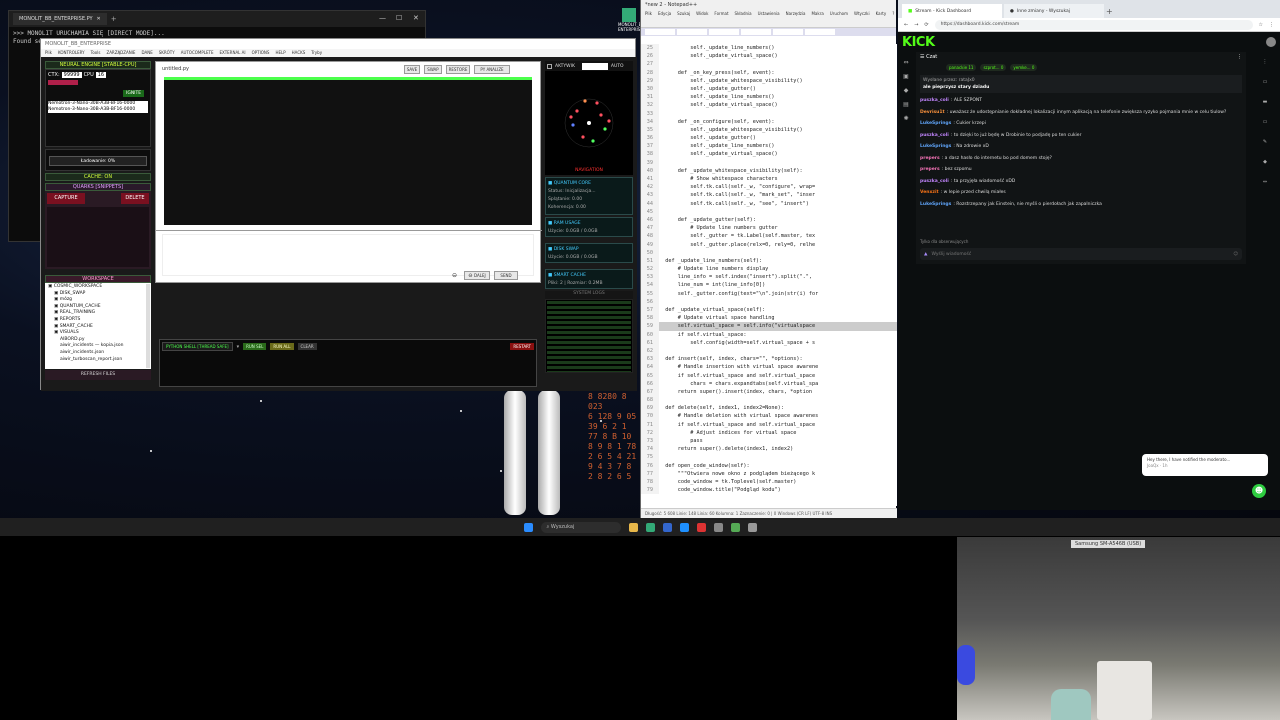  Describe the element at coordinates (348, 151) in the screenshot. I see `code-editor` at that location.